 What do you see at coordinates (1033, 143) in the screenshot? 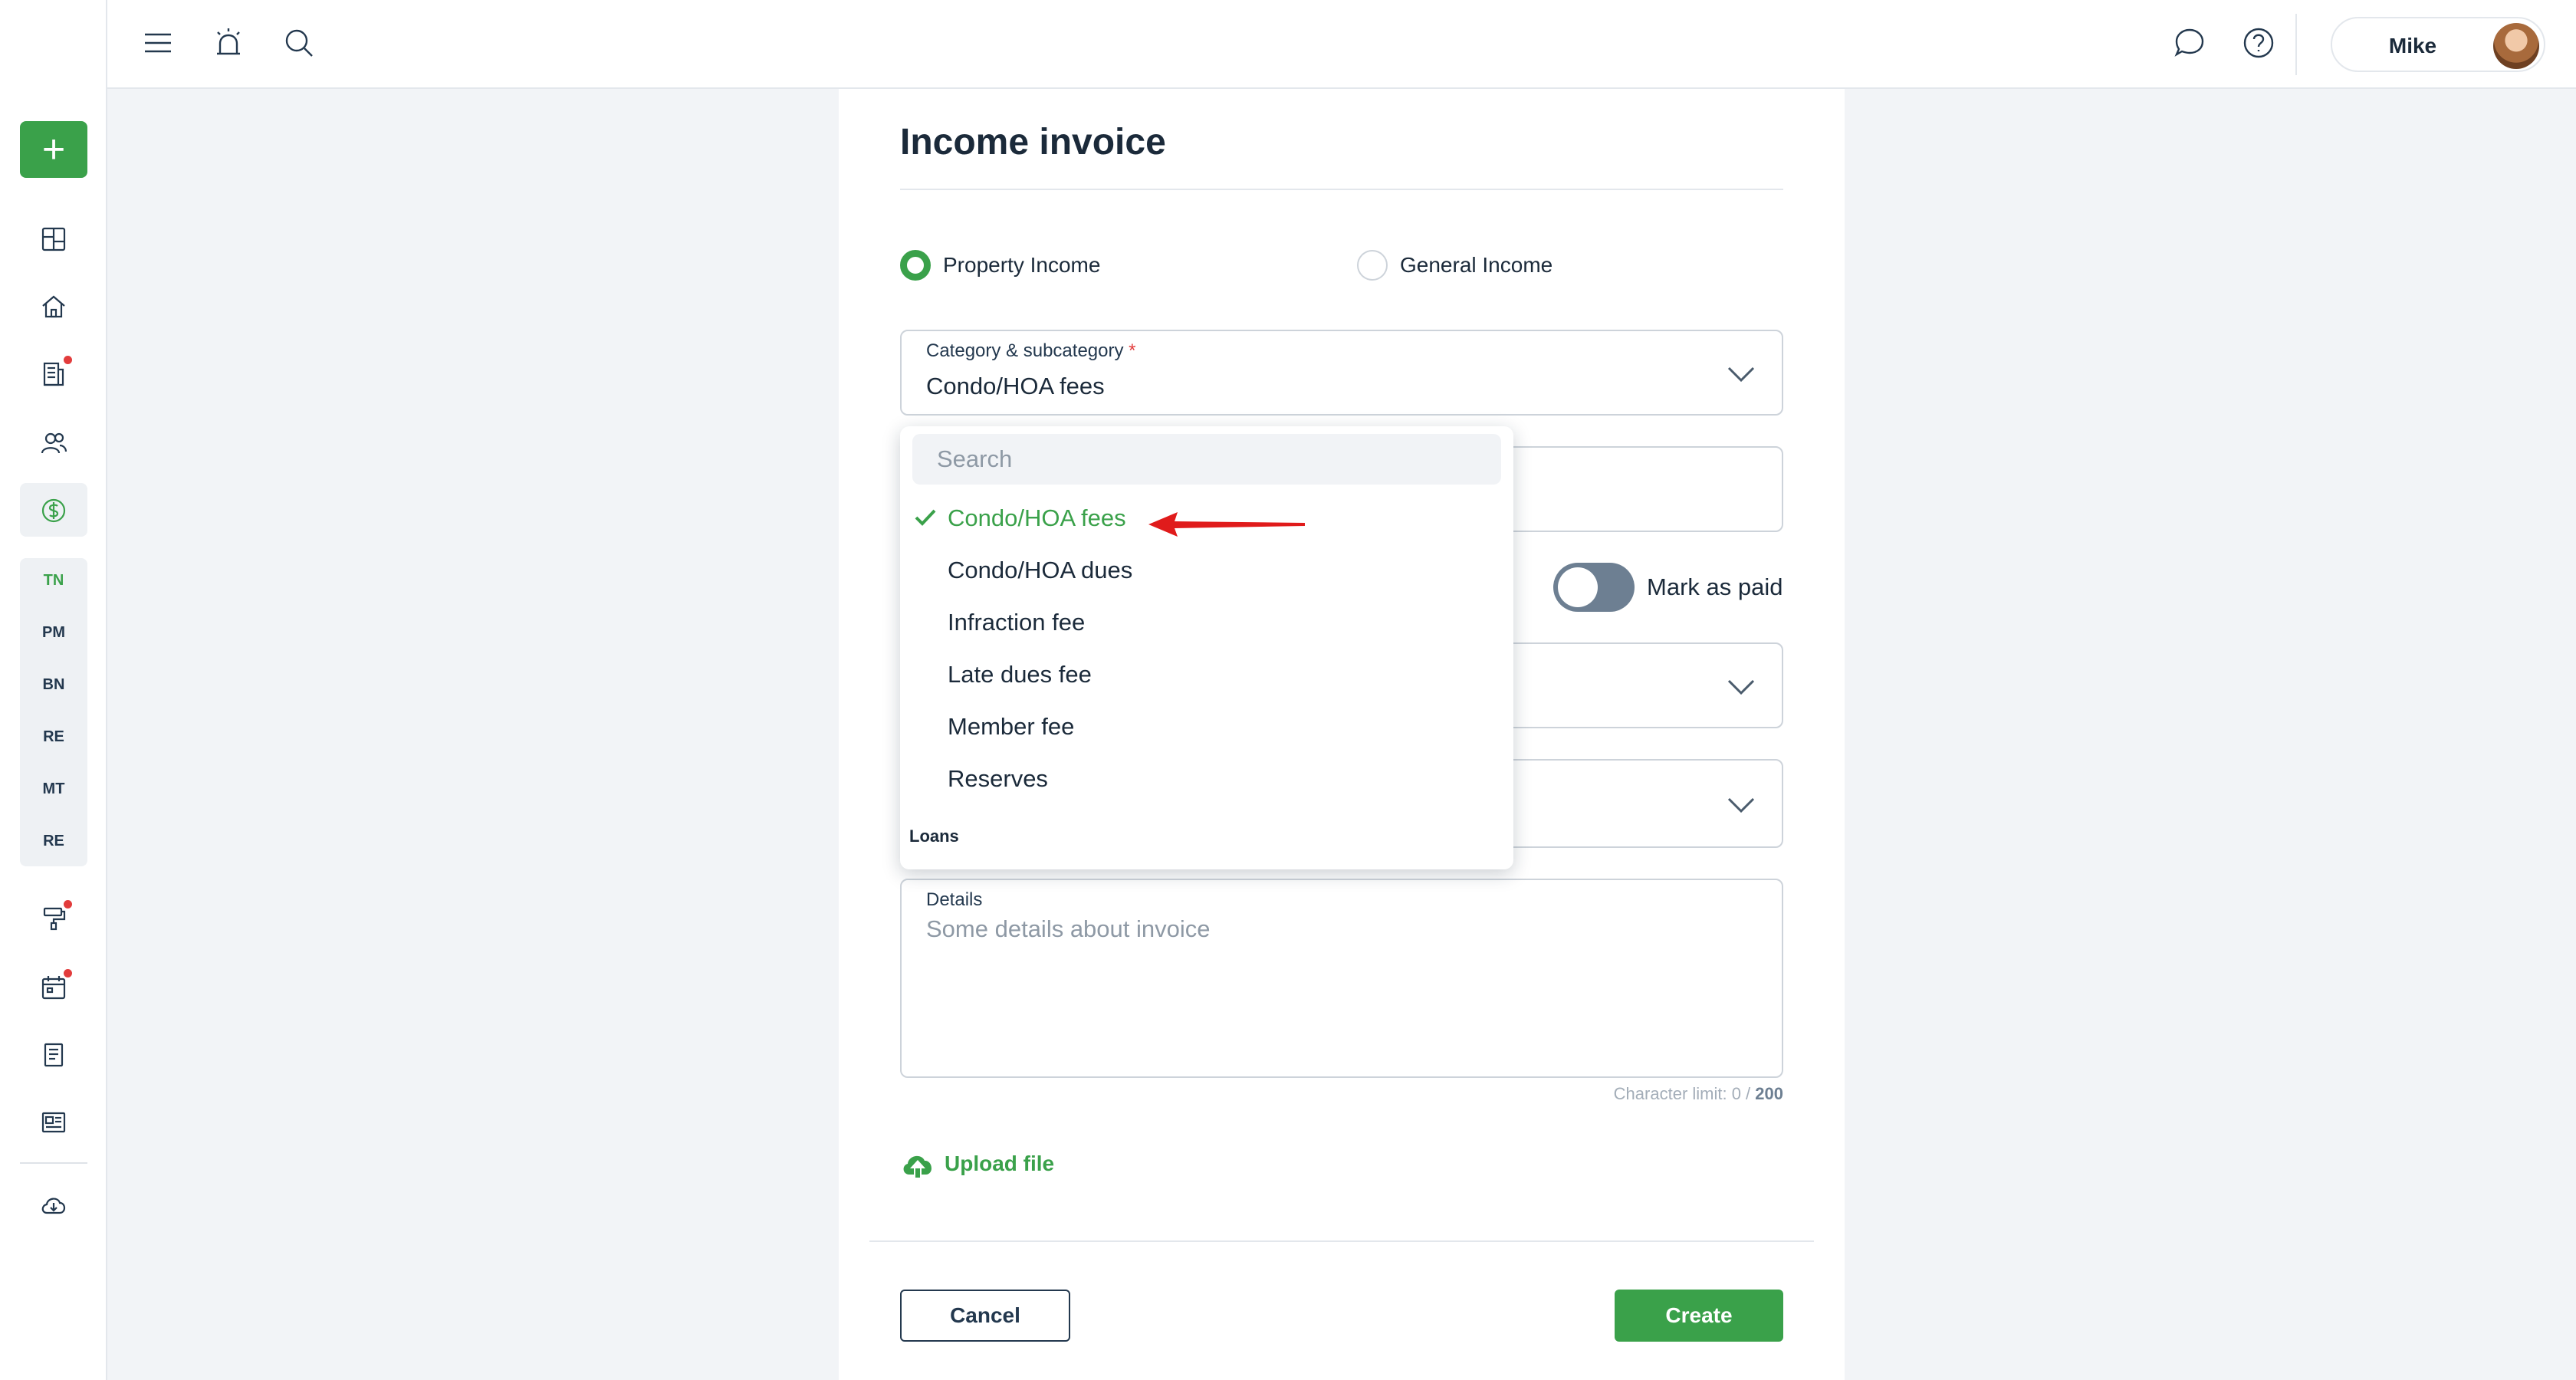
I see `page-title: Income invoice` at bounding box center [1033, 143].